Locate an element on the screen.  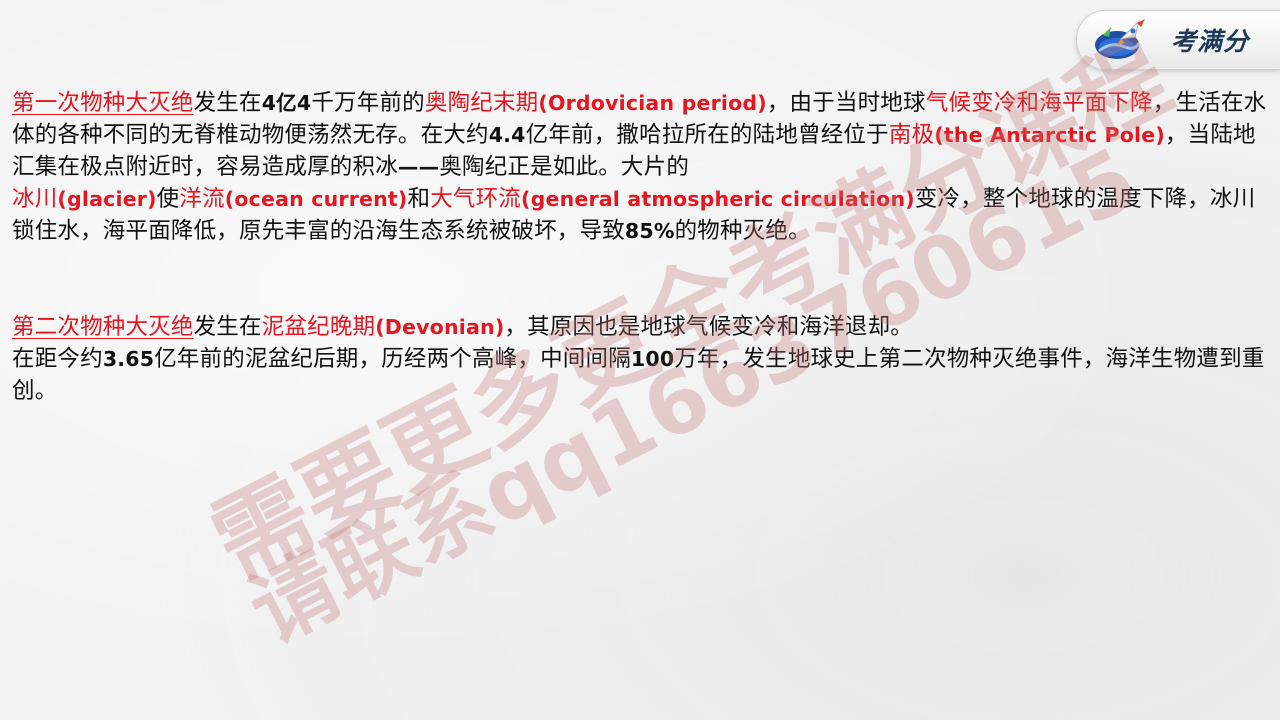
term-atmospheric-circulation-en: (general atmospheric circulation) is located at coordinates (718, 199).